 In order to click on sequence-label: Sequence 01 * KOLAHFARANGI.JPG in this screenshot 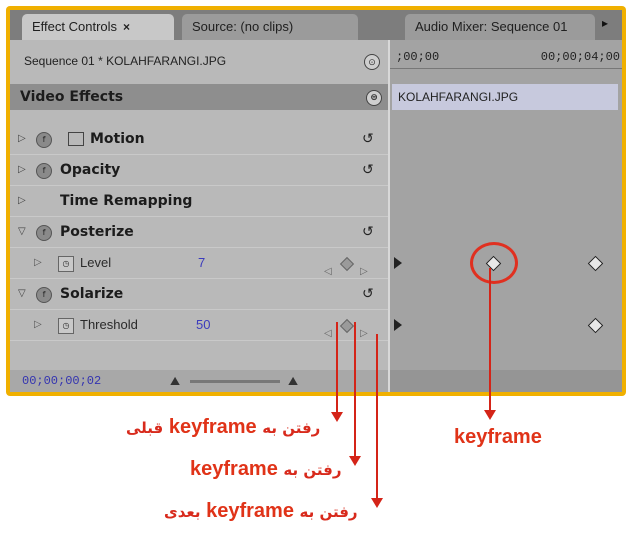, I will do `click(125, 61)`.